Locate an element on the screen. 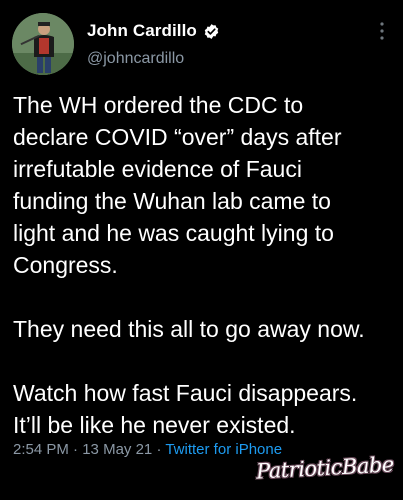 The height and width of the screenshot is (500, 403). more-options-vertical-icon is located at coordinates (382, 31).